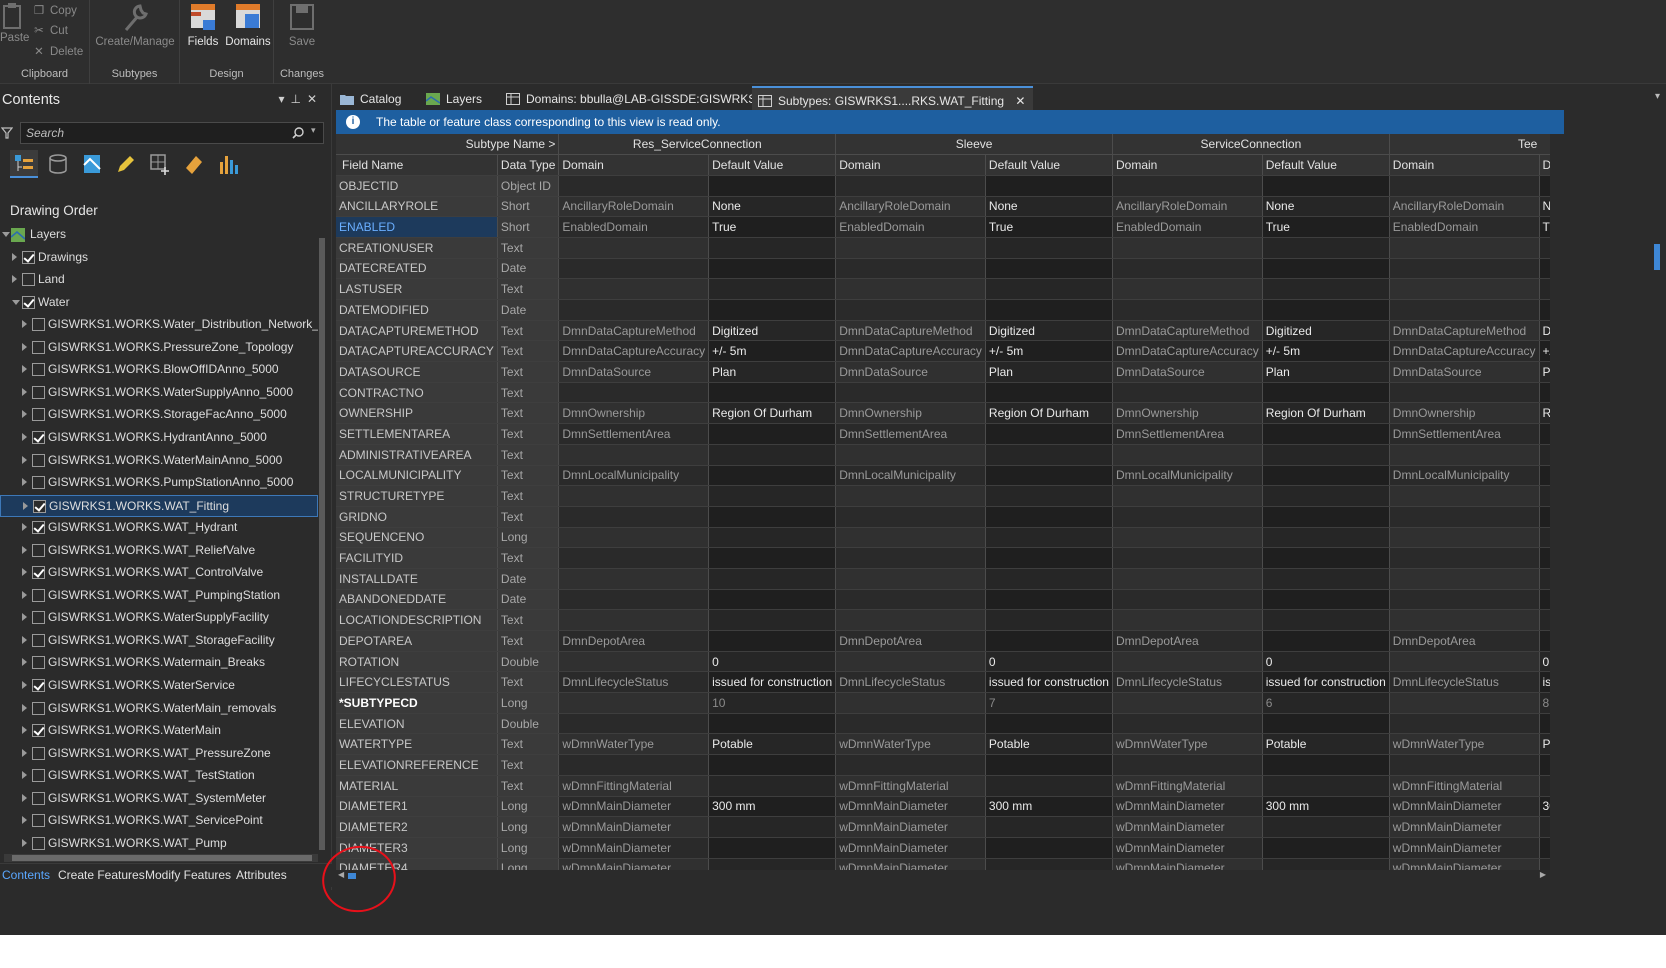  Describe the element at coordinates (24, 164) in the screenshot. I see `drawing-order-tool` at that location.